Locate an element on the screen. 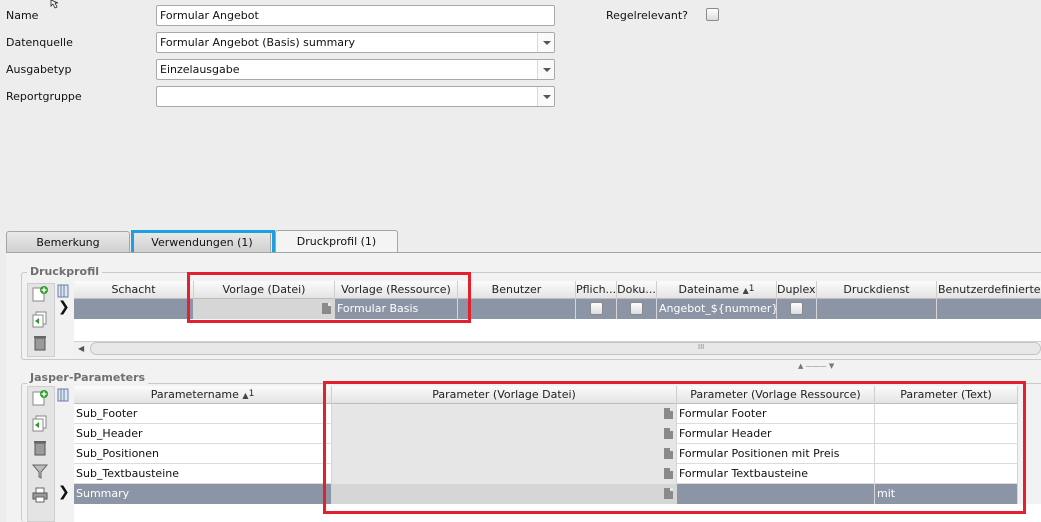  col-dateiname-label: Dateiname is located at coordinates (709, 289).